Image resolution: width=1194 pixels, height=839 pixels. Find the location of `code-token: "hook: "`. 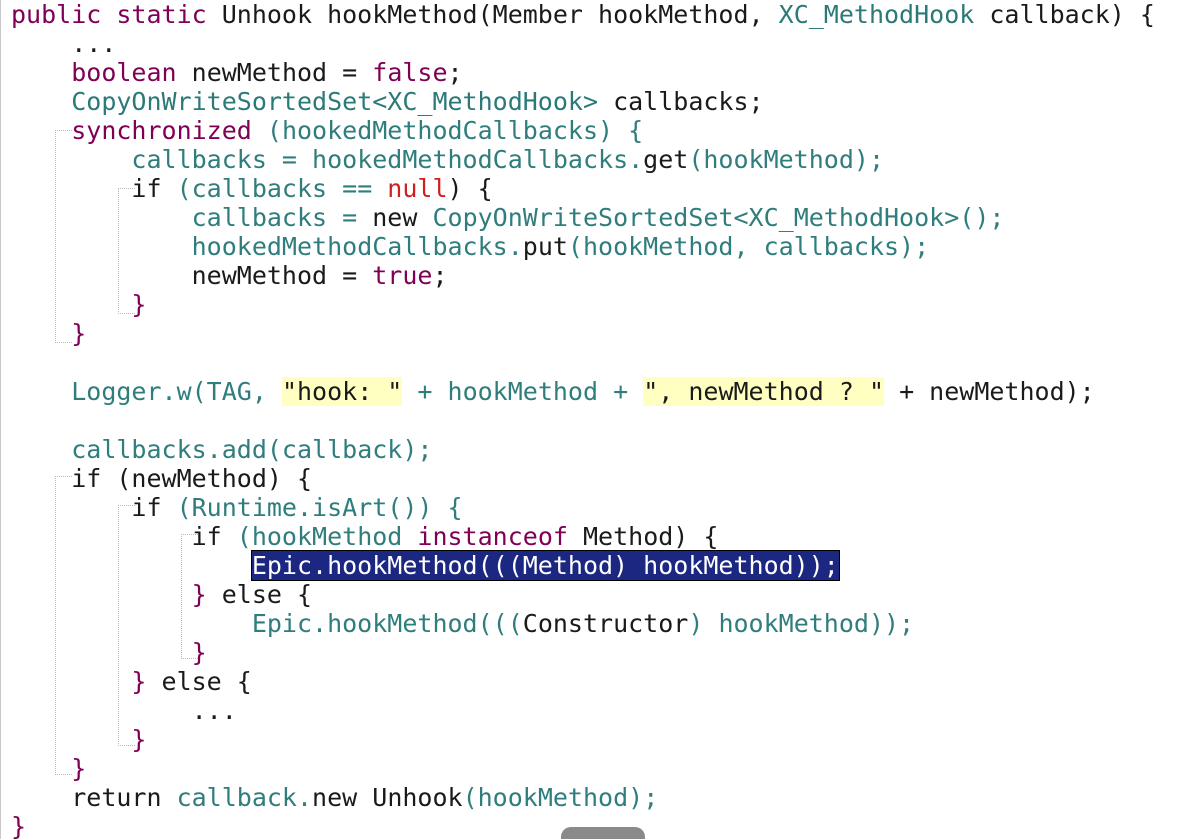

code-token: "hook: " is located at coordinates (342, 391).